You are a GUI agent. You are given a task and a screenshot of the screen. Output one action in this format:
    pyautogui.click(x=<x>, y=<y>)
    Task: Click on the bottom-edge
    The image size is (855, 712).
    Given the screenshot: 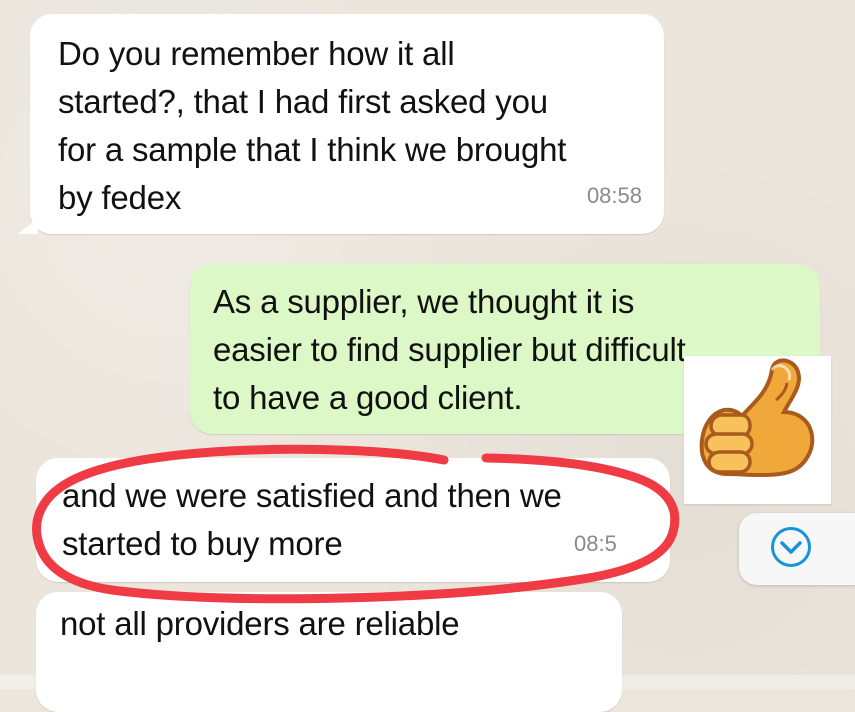 What is the action you would take?
    pyautogui.click(x=427, y=682)
    